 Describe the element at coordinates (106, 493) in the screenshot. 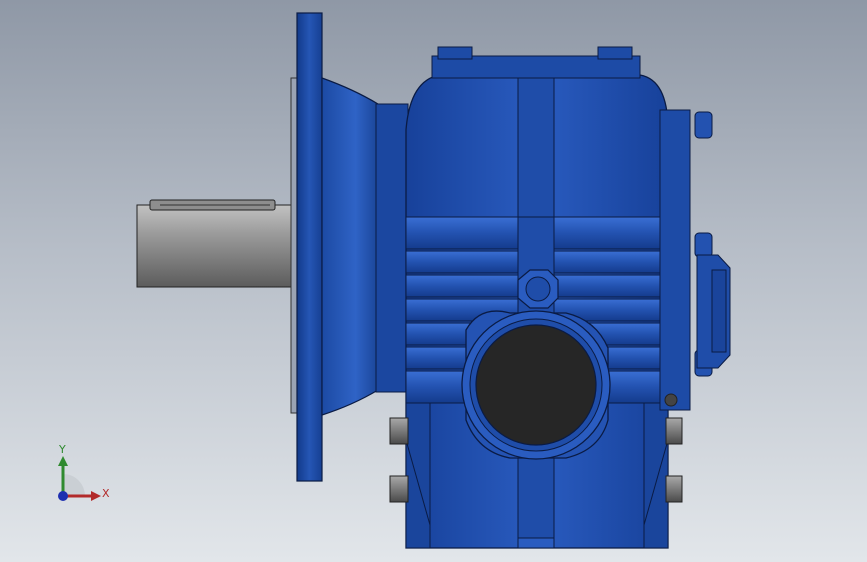

I see `triad-x-label: X` at that location.